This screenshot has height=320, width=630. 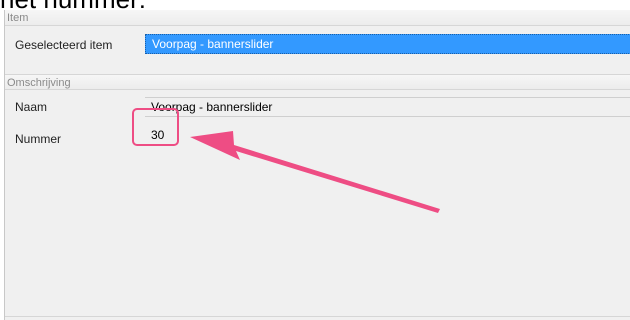 I want to click on selected-item-field: Voorpag - bannerslider, so click(x=387, y=44).